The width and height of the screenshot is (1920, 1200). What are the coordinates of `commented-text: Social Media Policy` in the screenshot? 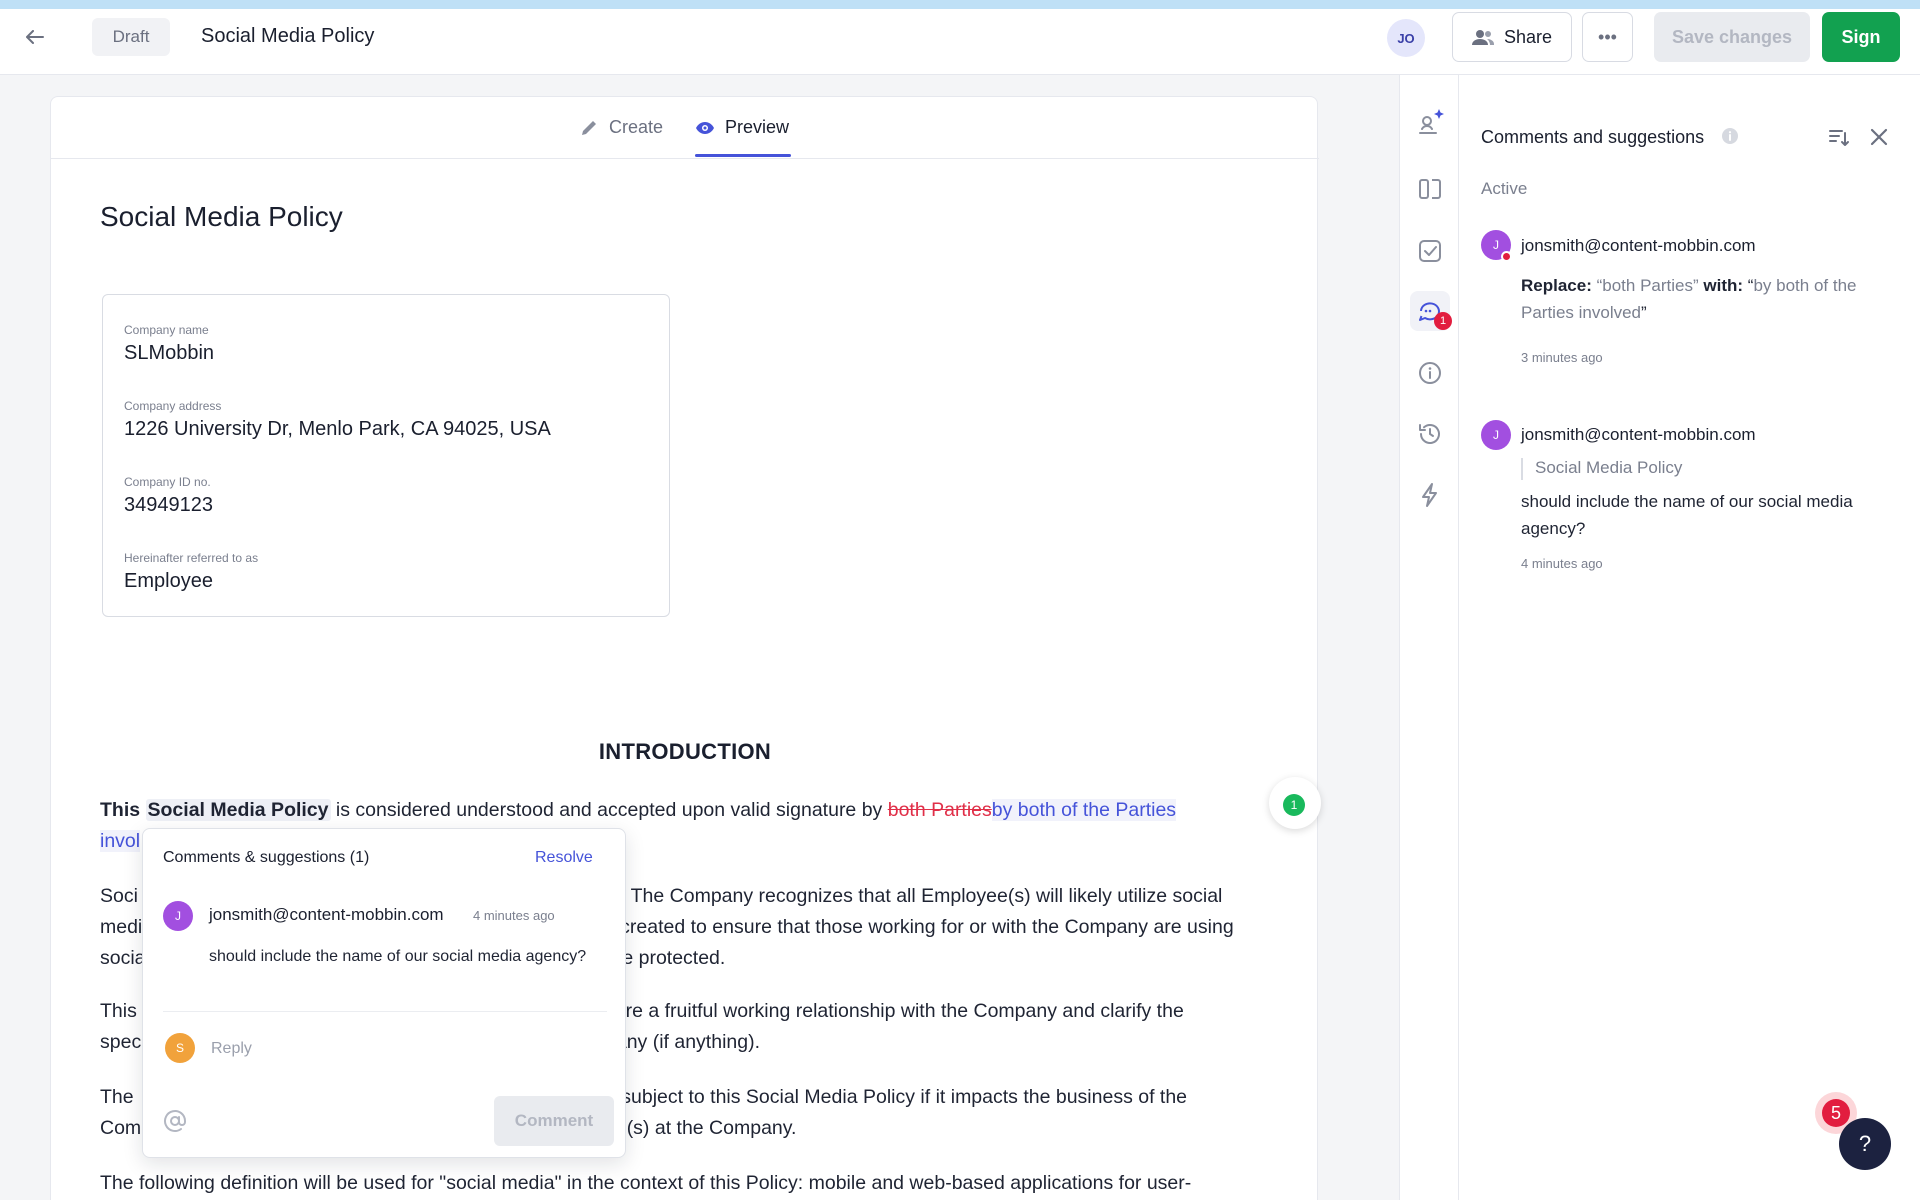 It's located at (238, 810).